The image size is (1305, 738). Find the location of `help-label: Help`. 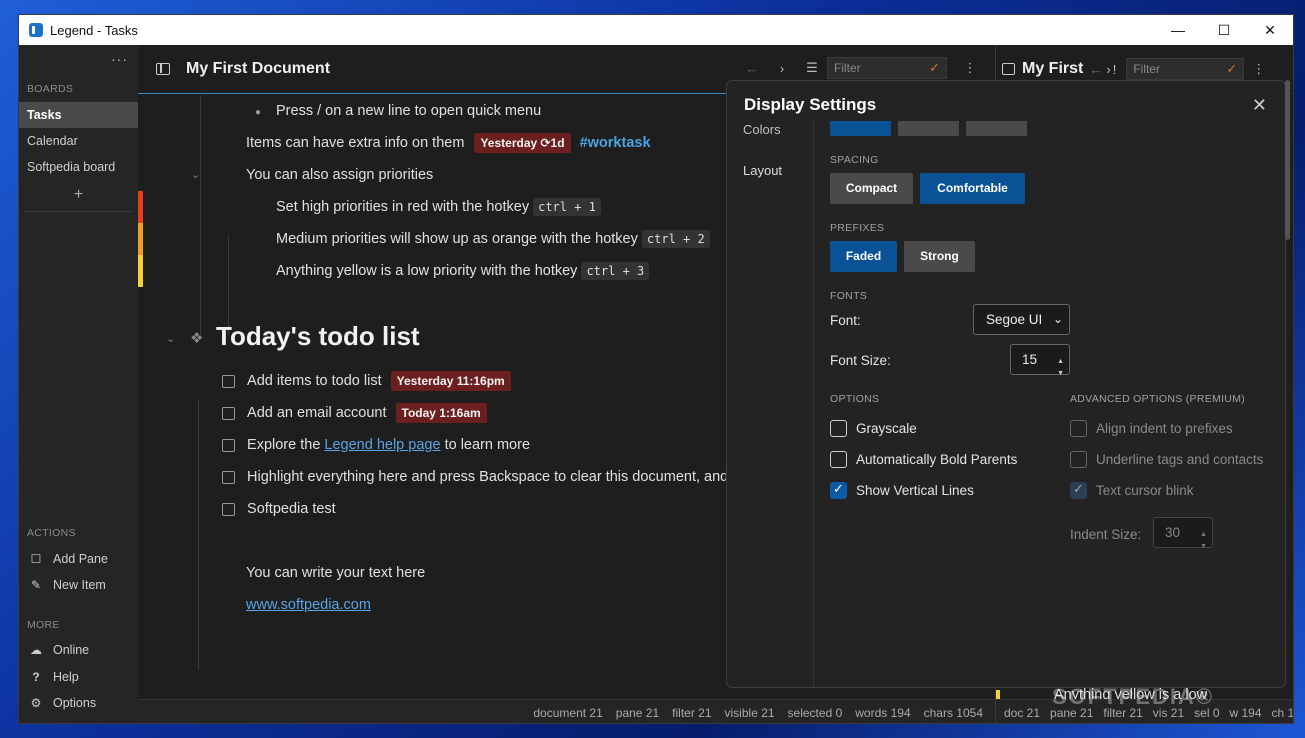

help-label: Help is located at coordinates (66, 677).